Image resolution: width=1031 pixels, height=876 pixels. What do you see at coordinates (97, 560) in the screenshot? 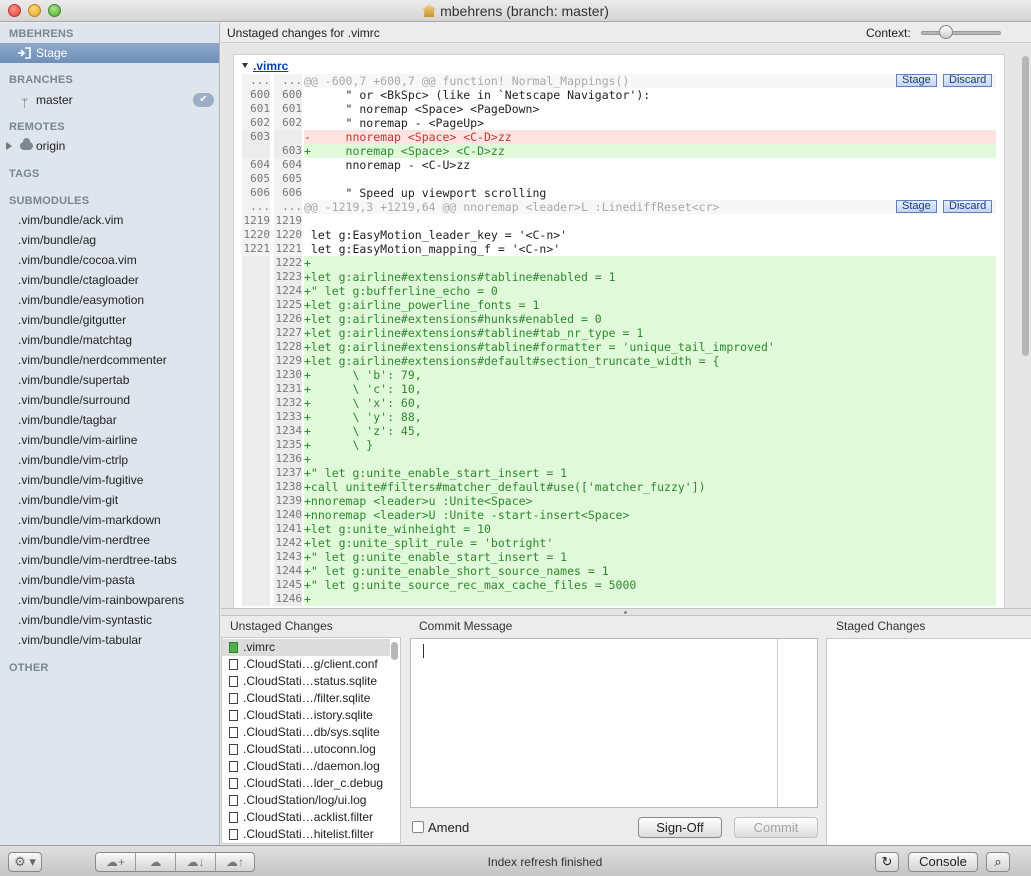
I see `sidebar-item-submodule: .vim/bundle/vim-nerdtree-tabs` at bounding box center [97, 560].